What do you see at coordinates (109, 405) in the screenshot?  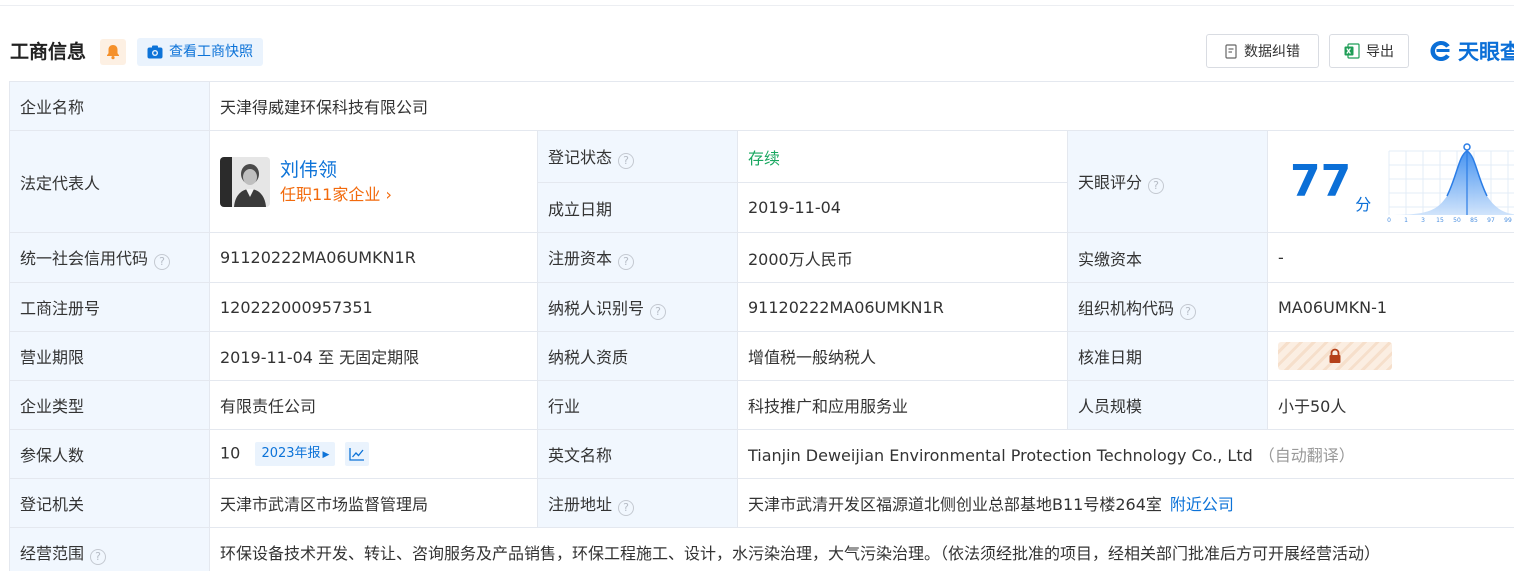 I see `company-type-label: 企业类型` at bounding box center [109, 405].